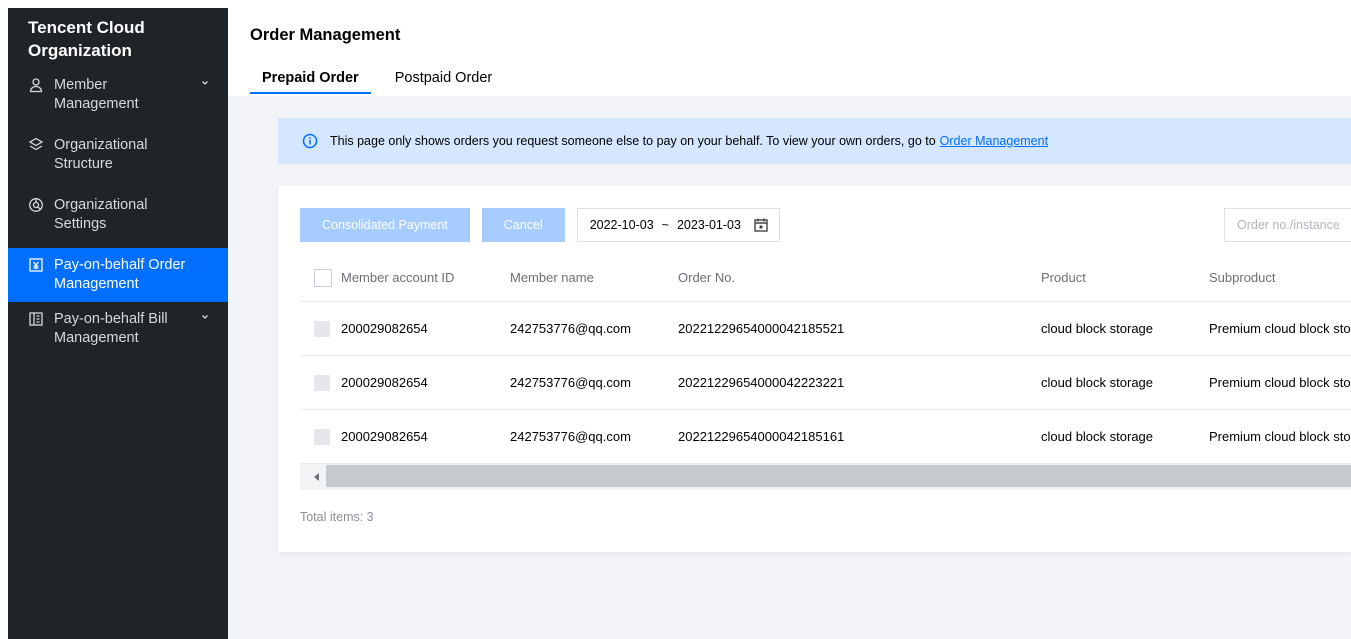 The height and width of the screenshot is (639, 1351). I want to click on column-header-member-account-id: Member account ID, so click(397, 277).